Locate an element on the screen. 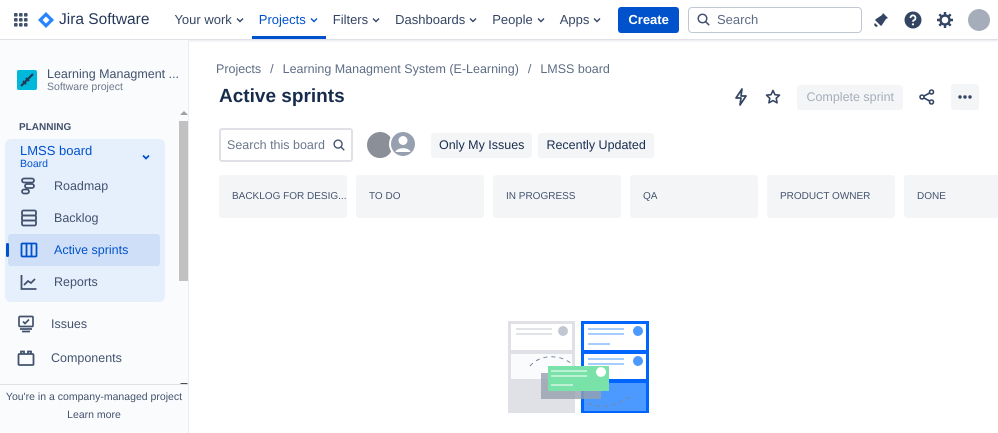  nav-menu: Dashboards is located at coordinates (437, 19).